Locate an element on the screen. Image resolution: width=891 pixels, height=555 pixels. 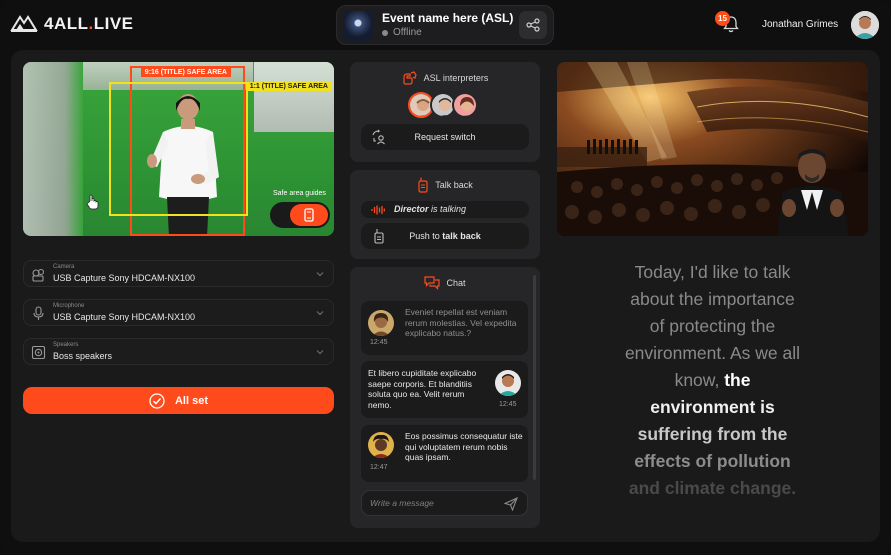
interpreters-card: ASL interpreters Request switch is located at coordinates (445, 112).